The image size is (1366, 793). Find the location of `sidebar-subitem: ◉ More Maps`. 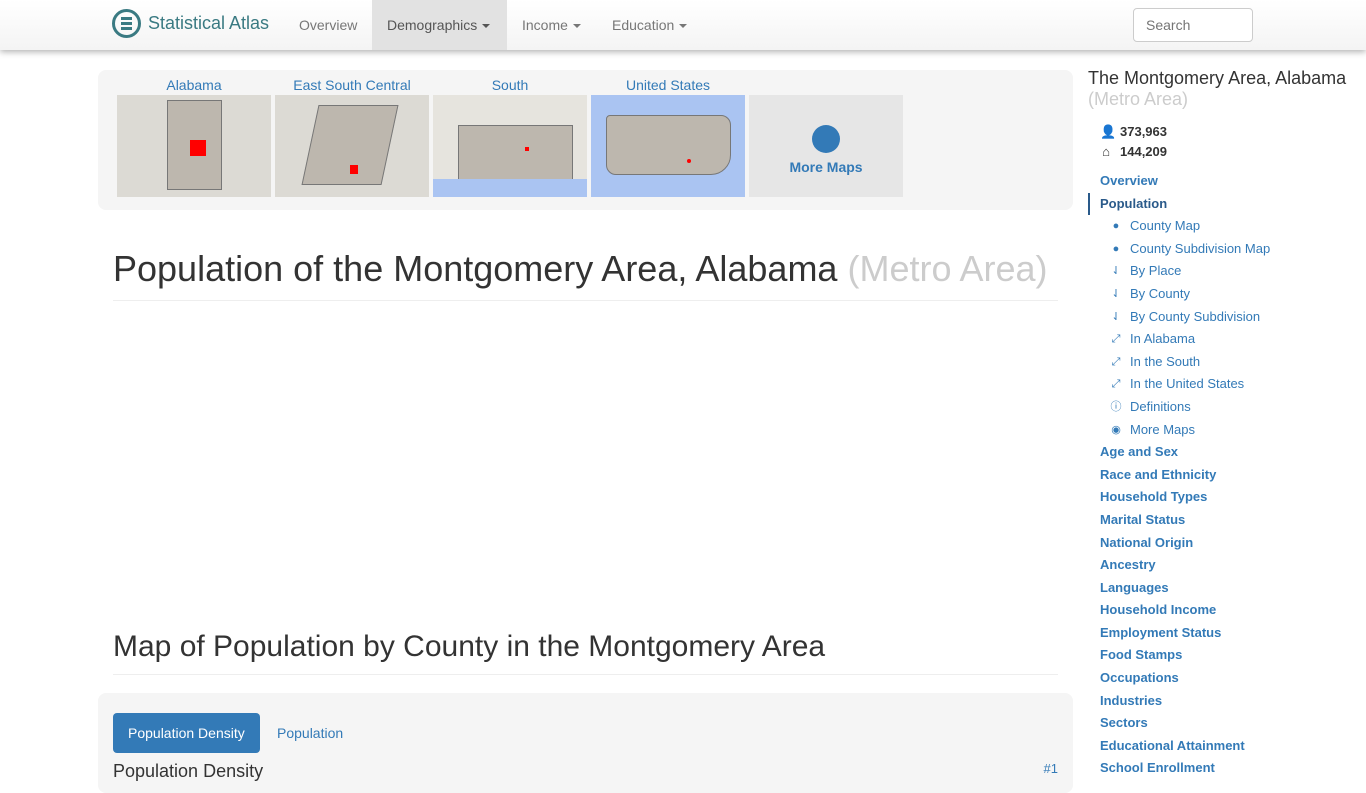

sidebar-subitem: ◉ More Maps is located at coordinates (1227, 430).